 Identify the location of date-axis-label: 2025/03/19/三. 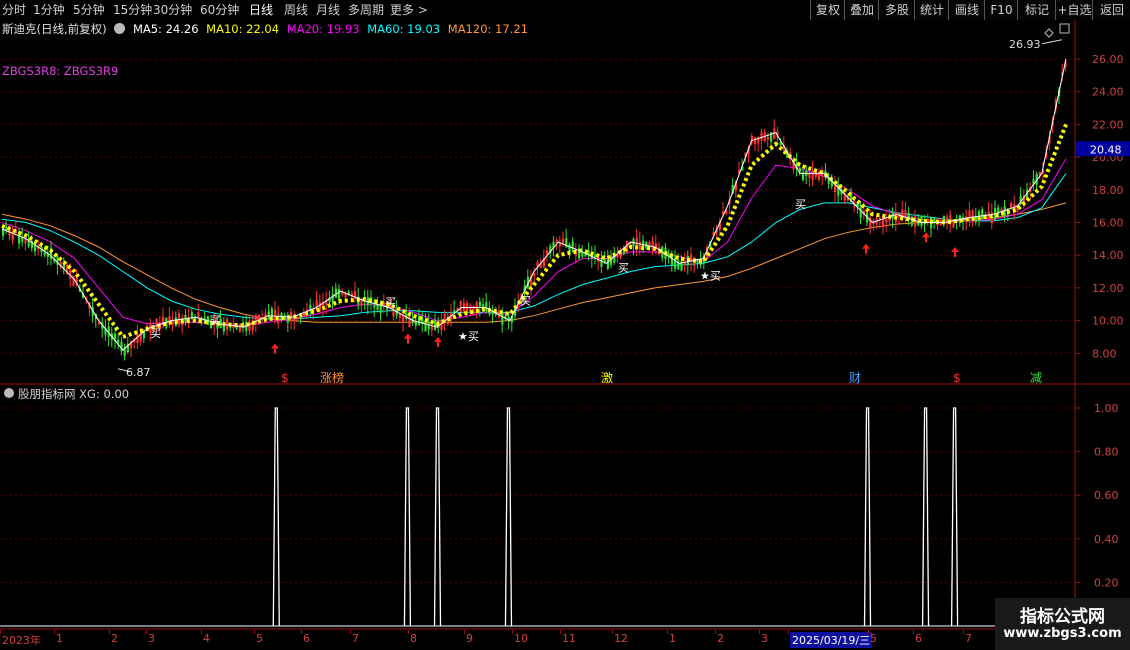
(831, 640).